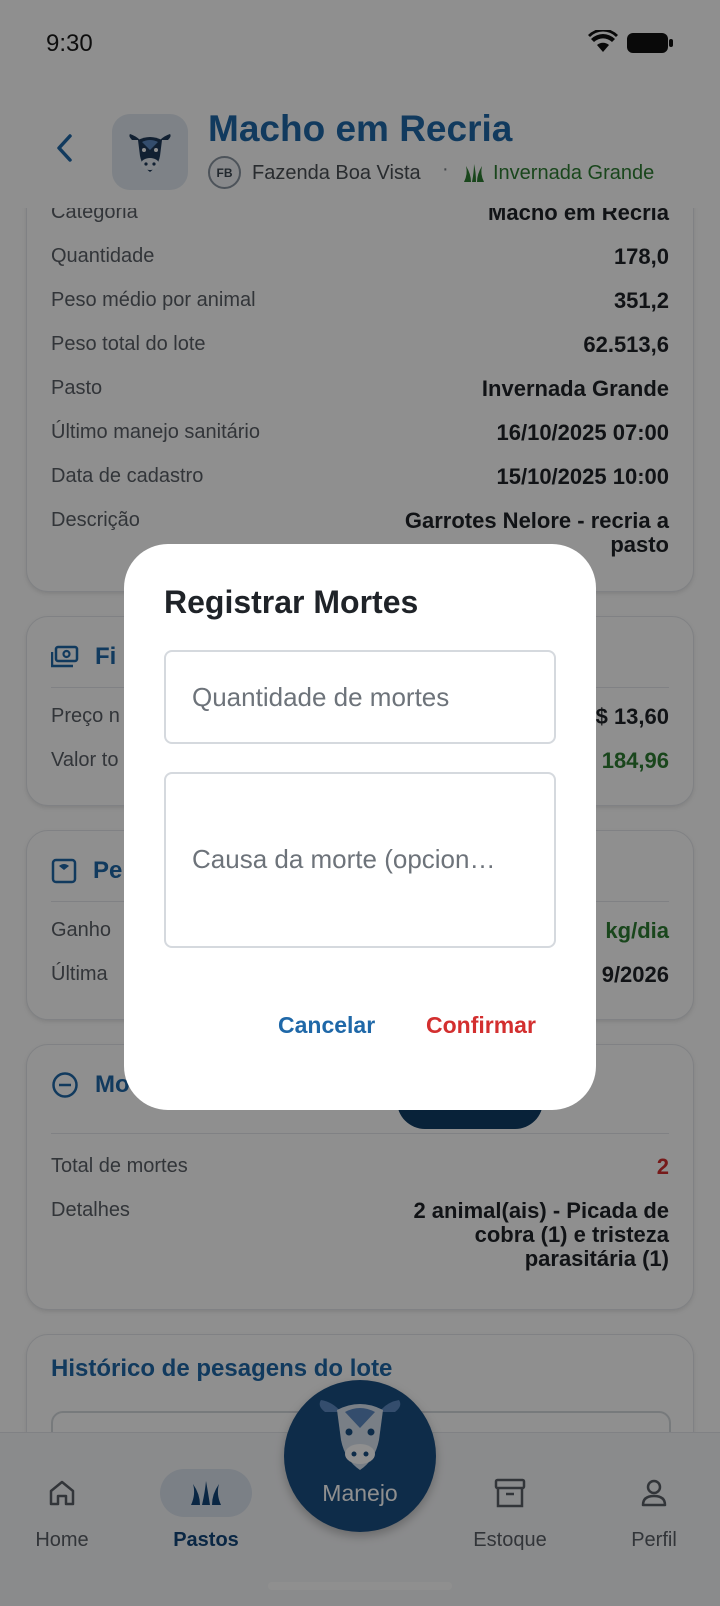 The height and width of the screenshot is (1606, 720). I want to click on death-cause-field, so click(360, 860).